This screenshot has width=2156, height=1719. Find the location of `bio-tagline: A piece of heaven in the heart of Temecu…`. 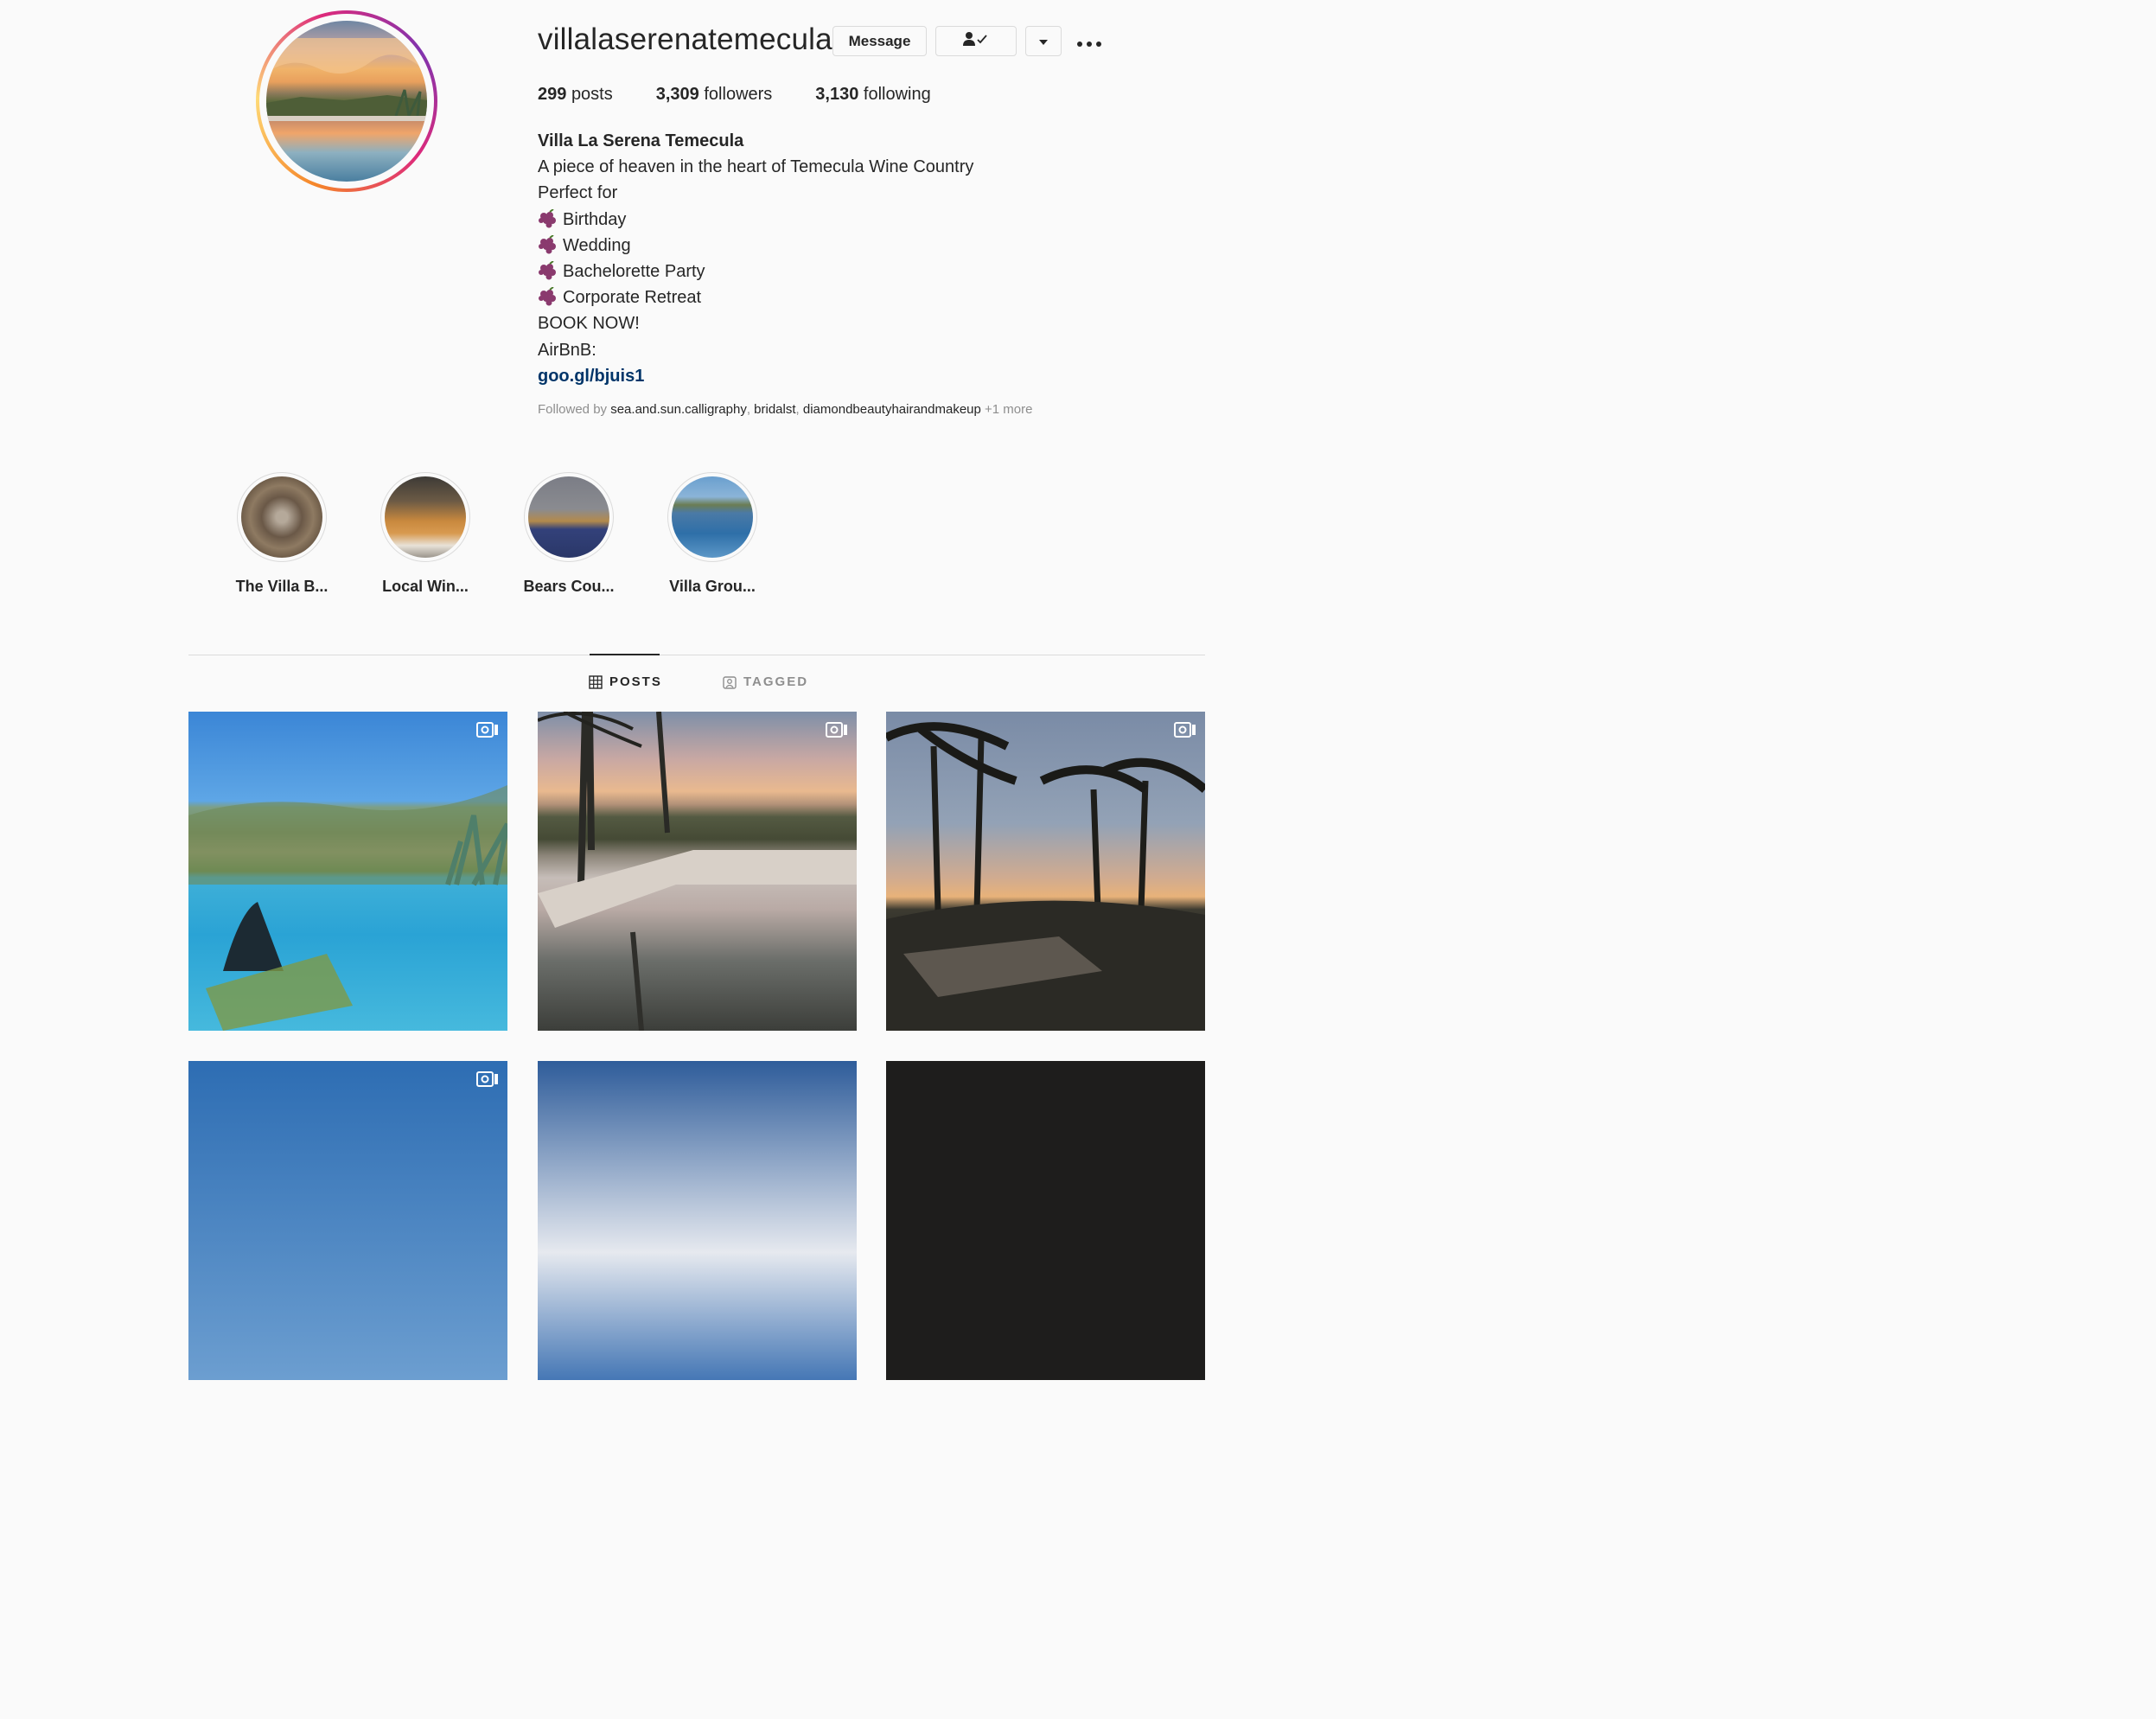

bio-tagline: A piece of heaven in the heart of Temecu… is located at coordinates (756, 167).